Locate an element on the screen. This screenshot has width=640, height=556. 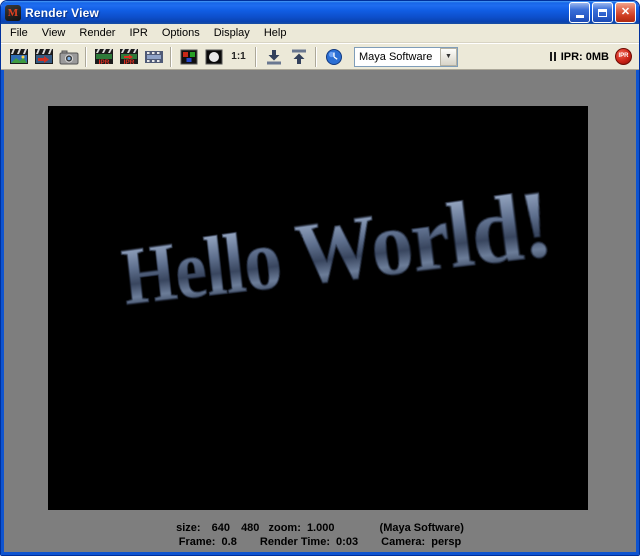
menu-display: Display is located at coordinates (232, 33).